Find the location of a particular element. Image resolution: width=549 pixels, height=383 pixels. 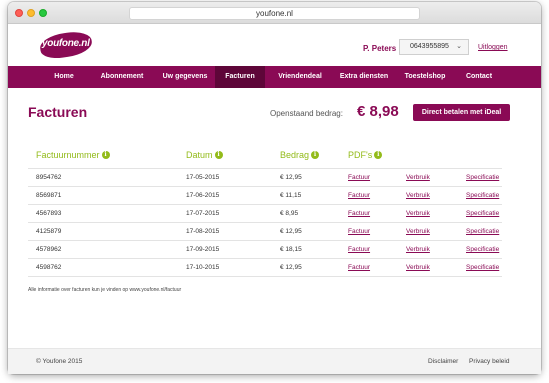

column-header-factuurnummer: Factuurnummer i is located at coordinates (73, 155).